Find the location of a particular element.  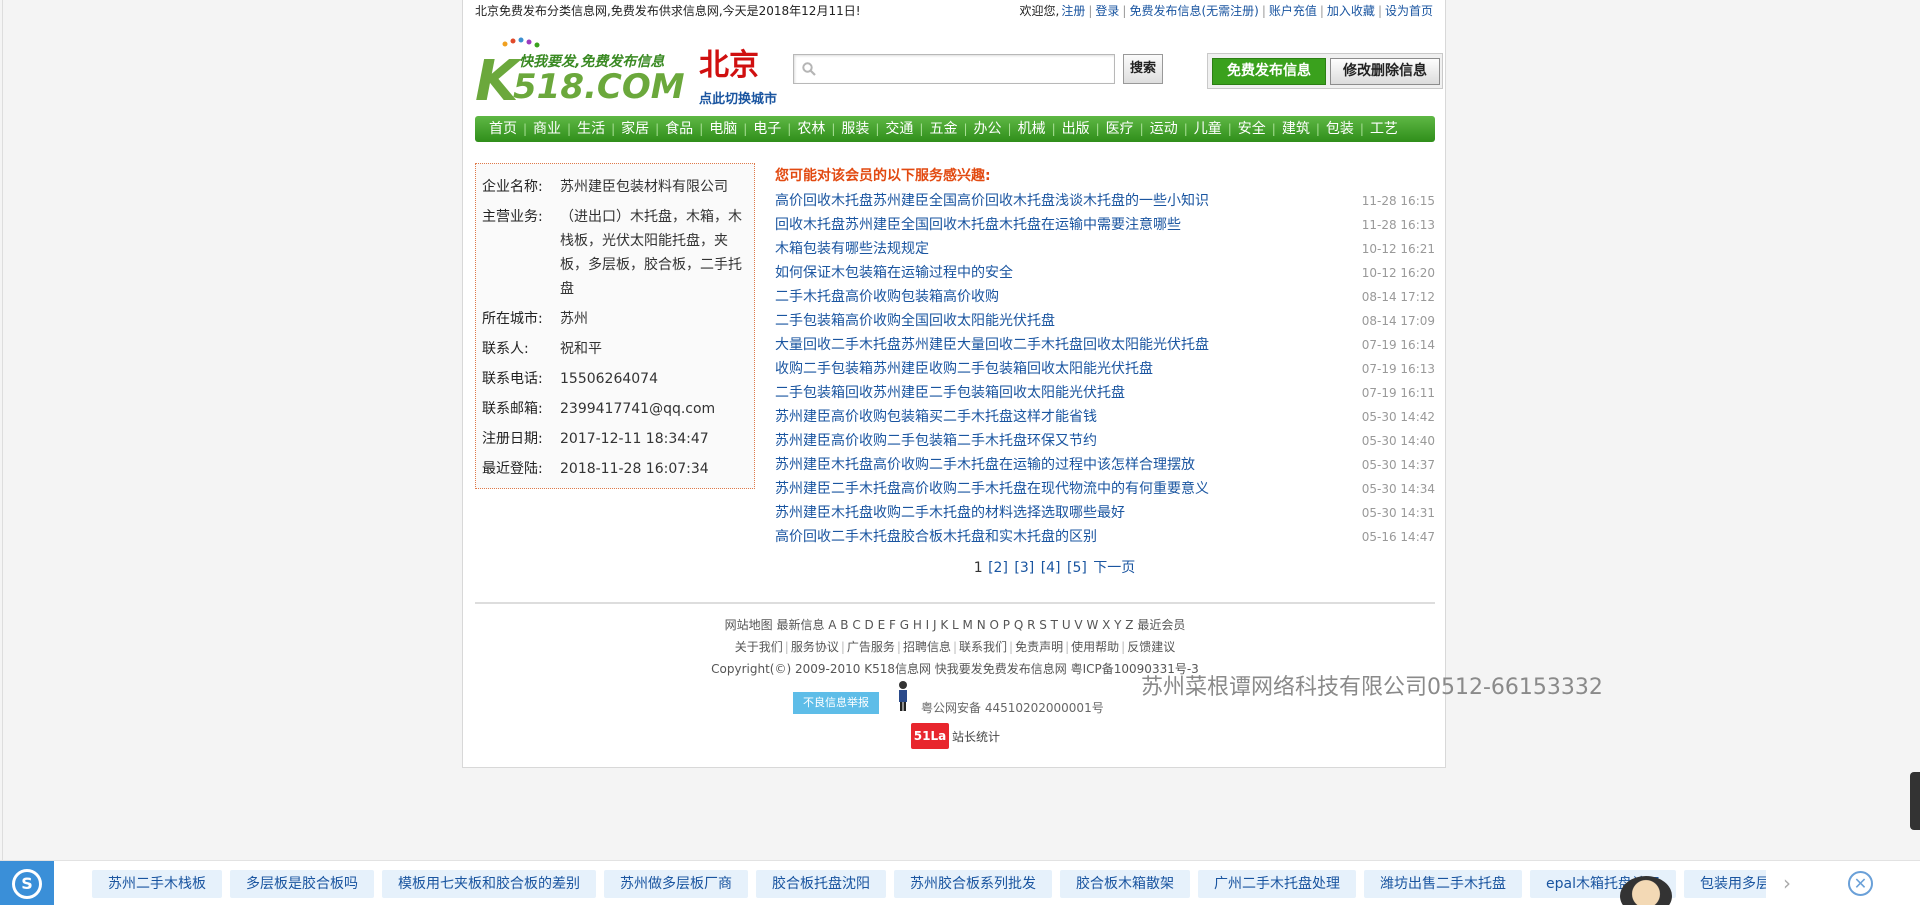

list-item-time: 07-19 16:14 is located at coordinates (1398, 345).